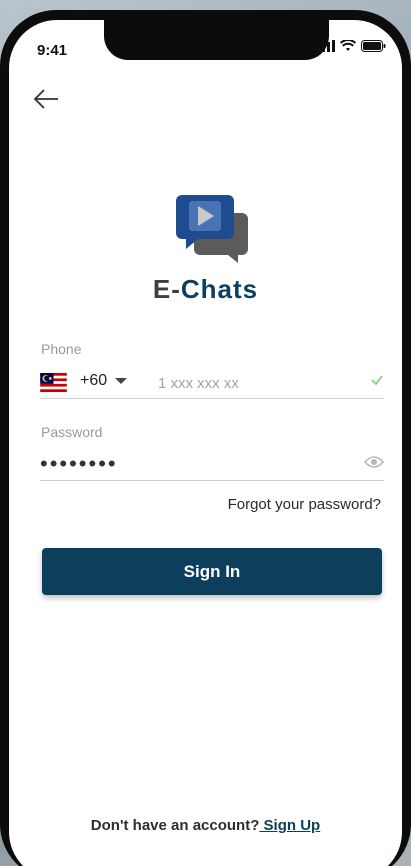 This screenshot has height=866, width=411. Describe the element at coordinates (212, 480) in the screenshot. I see `password-underline` at that location.